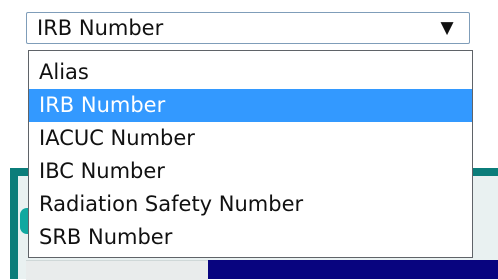 This screenshot has height=280, width=498. I want to click on option-alias: Alias, so click(250, 72).